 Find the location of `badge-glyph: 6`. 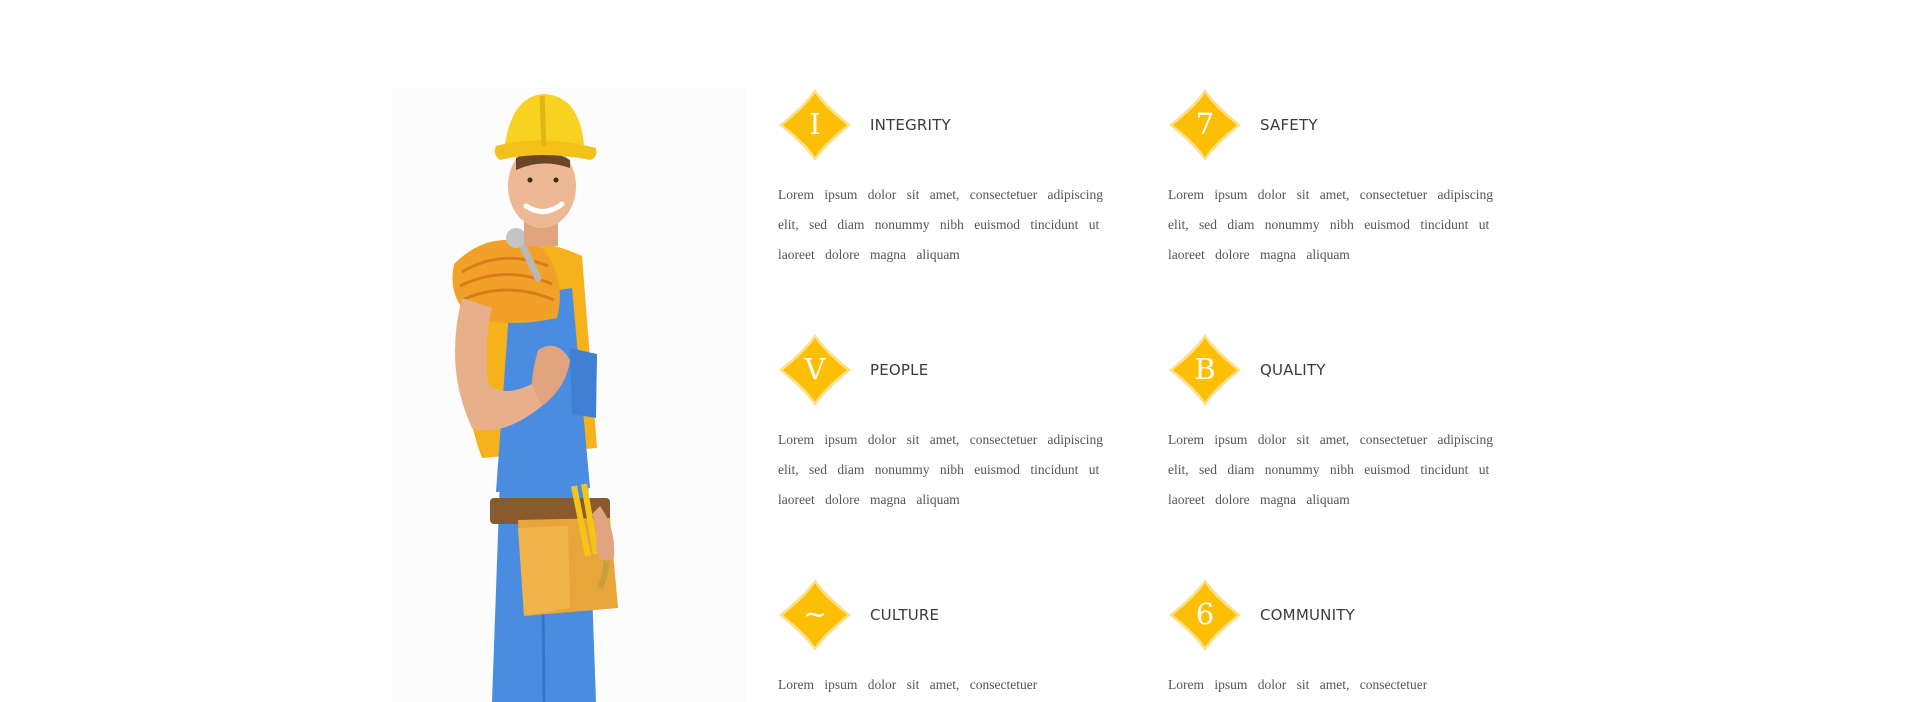

badge-glyph: 6 is located at coordinates (1205, 614).